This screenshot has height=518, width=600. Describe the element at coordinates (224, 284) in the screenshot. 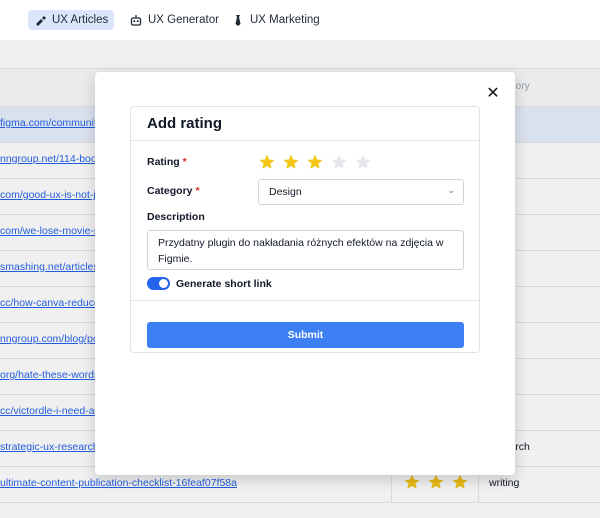

I see `short-link-toggle-label: Generate short link` at that location.